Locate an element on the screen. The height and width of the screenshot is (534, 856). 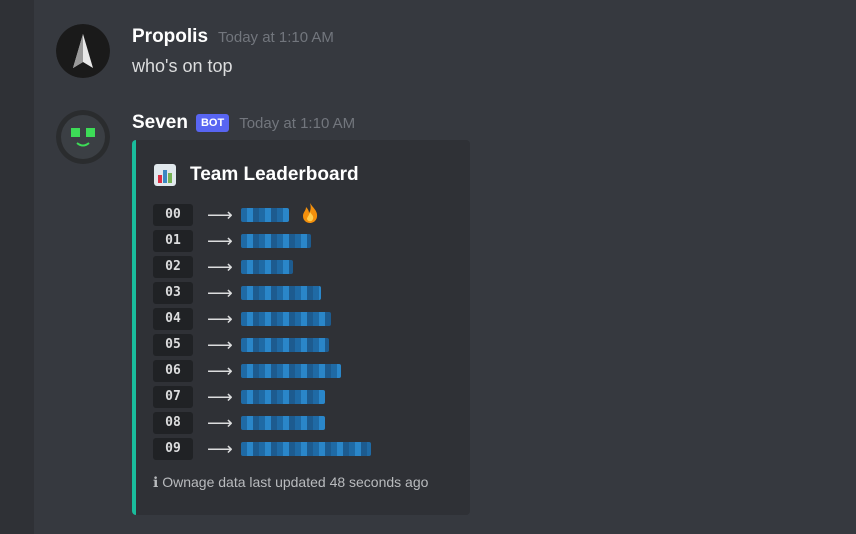
leaderboard-row: 05 ⟶ is located at coordinates (262, 345).